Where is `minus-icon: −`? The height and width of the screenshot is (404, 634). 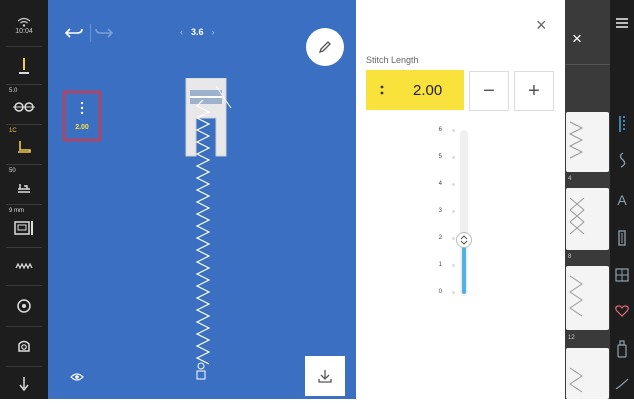 minus-icon: − is located at coordinates (489, 90).